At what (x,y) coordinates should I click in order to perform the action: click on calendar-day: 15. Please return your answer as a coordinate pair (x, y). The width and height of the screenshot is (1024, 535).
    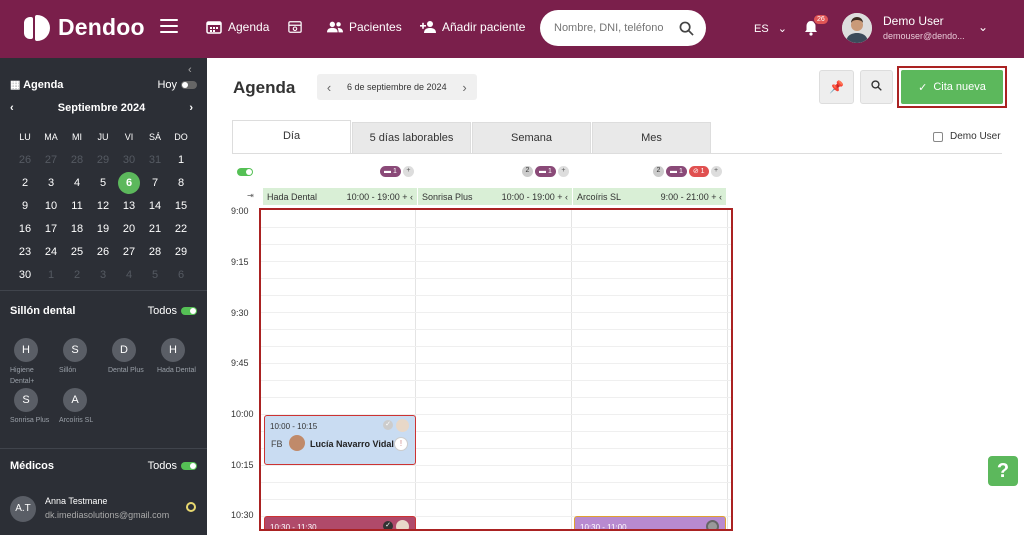
    Looking at the image, I should click on (181, 206).